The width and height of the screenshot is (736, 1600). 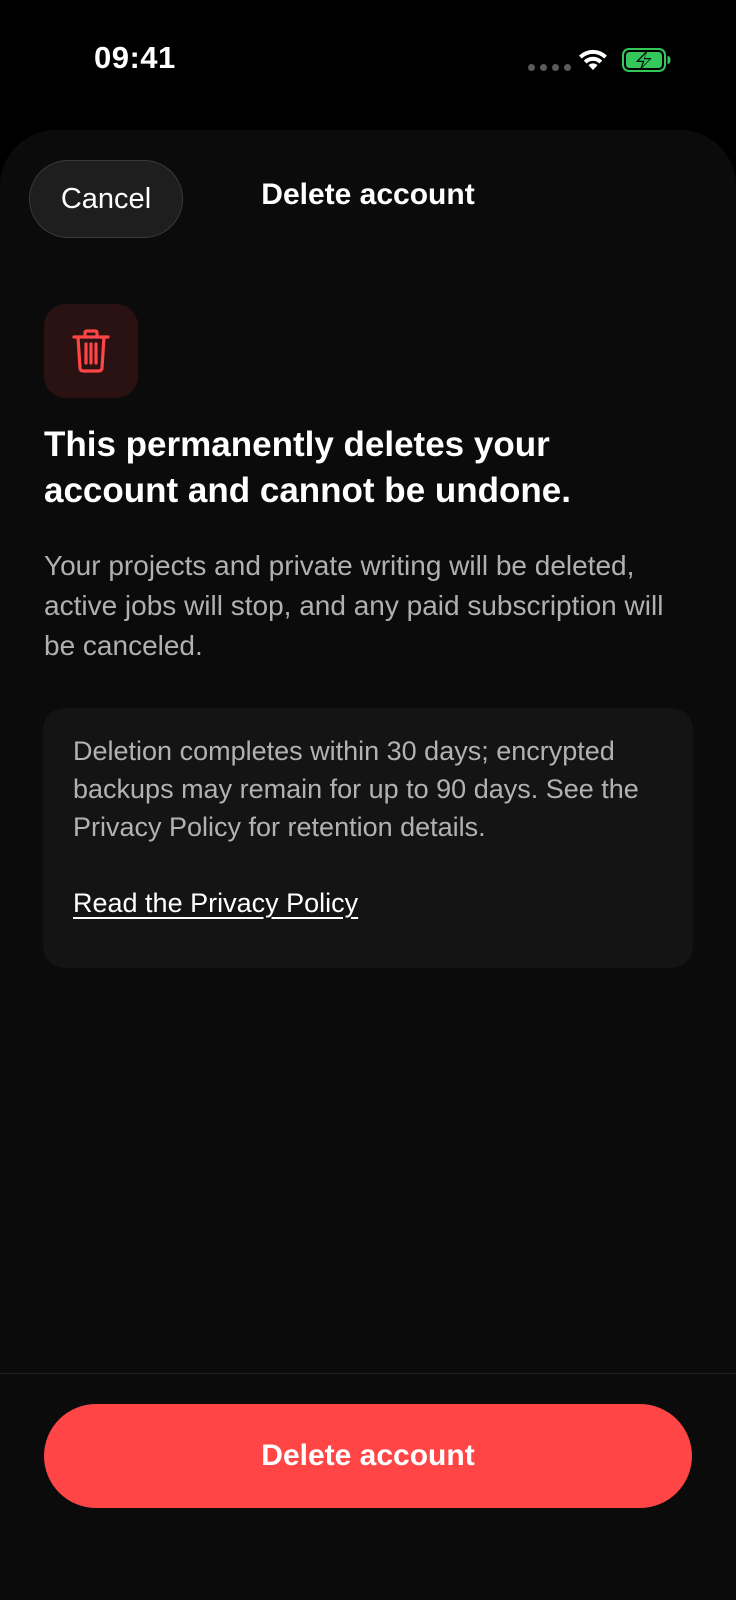 I want to click on trash-icon, so click(x=91, y=351).